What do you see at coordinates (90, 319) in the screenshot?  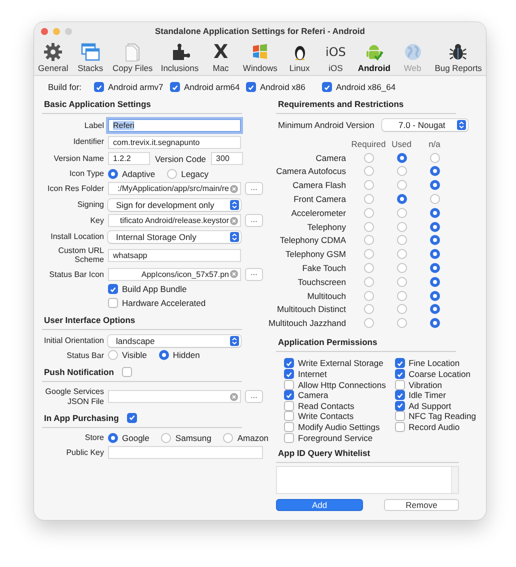 I see `section-heading: User Interface Options` at bounding box center [90, 319].